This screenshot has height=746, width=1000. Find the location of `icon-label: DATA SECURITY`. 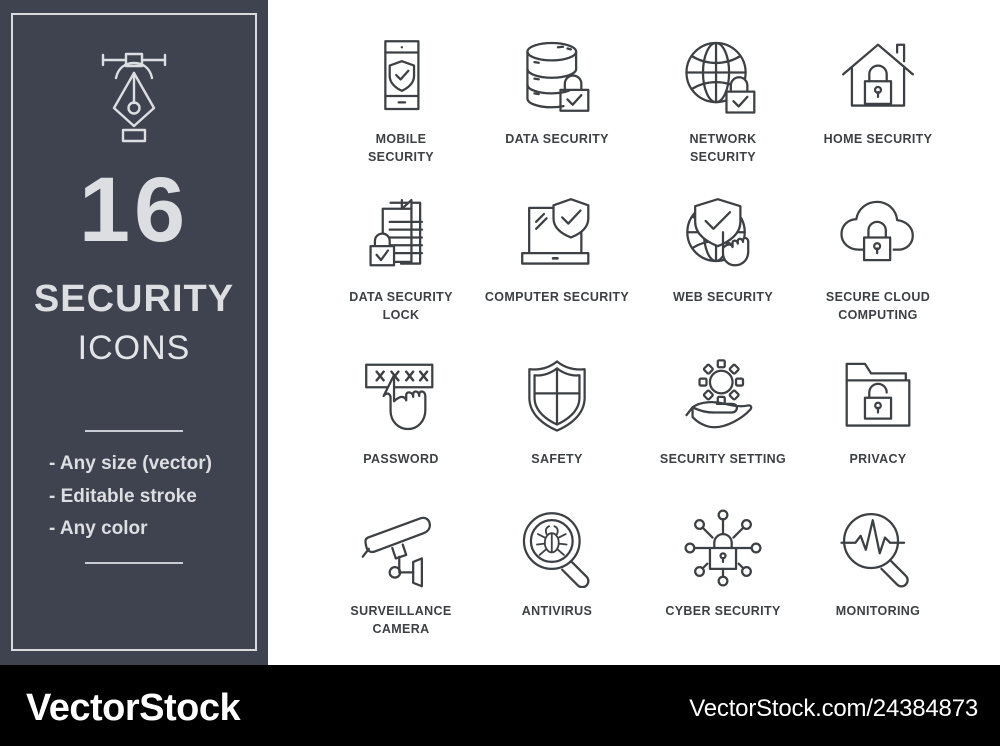

icon-label: DATA SECURITY is located at coordinates (557, 139).